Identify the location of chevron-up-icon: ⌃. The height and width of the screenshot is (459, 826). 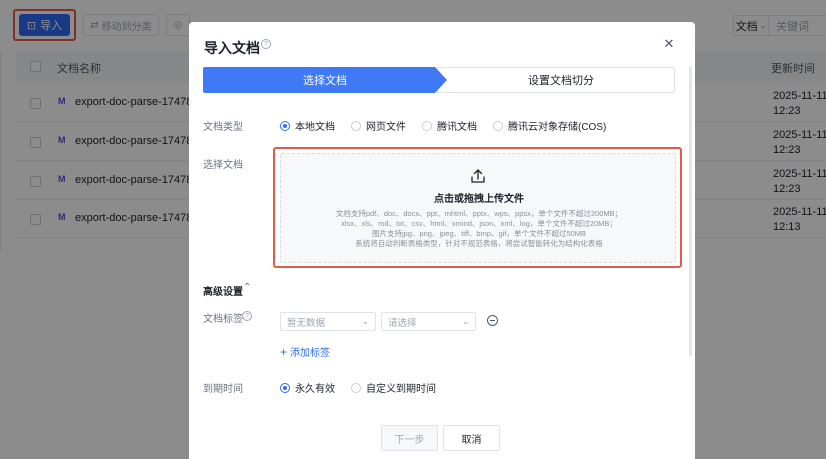
(247, 287).